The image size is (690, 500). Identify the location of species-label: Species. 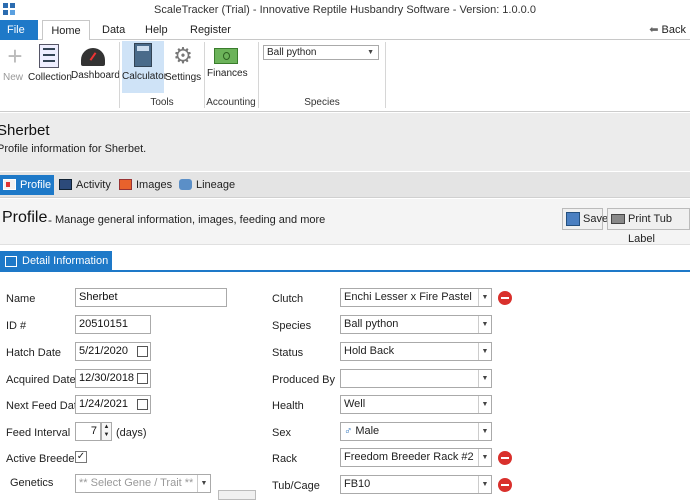
(292, 326).